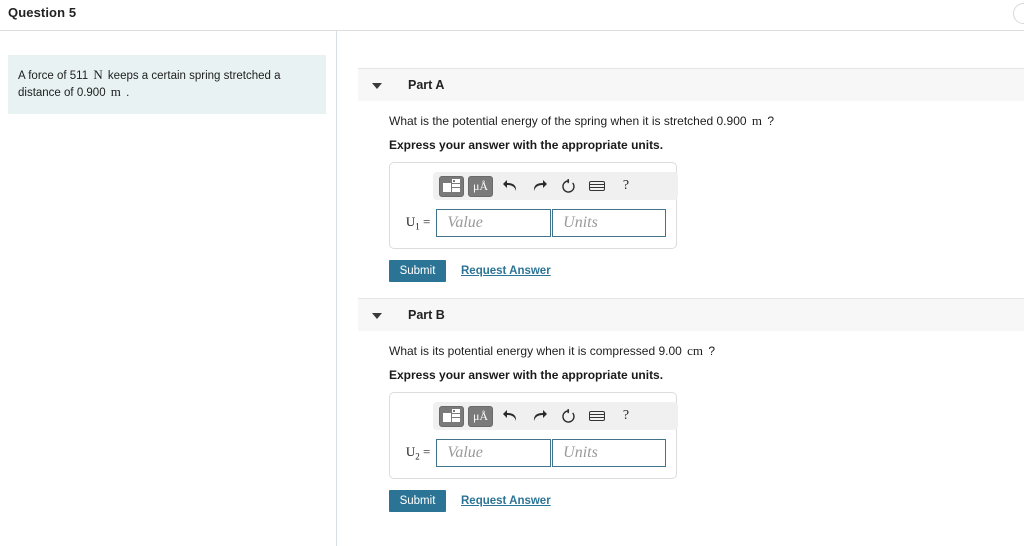  I want to click on submit-button-b: Submit, so click(417, 501).